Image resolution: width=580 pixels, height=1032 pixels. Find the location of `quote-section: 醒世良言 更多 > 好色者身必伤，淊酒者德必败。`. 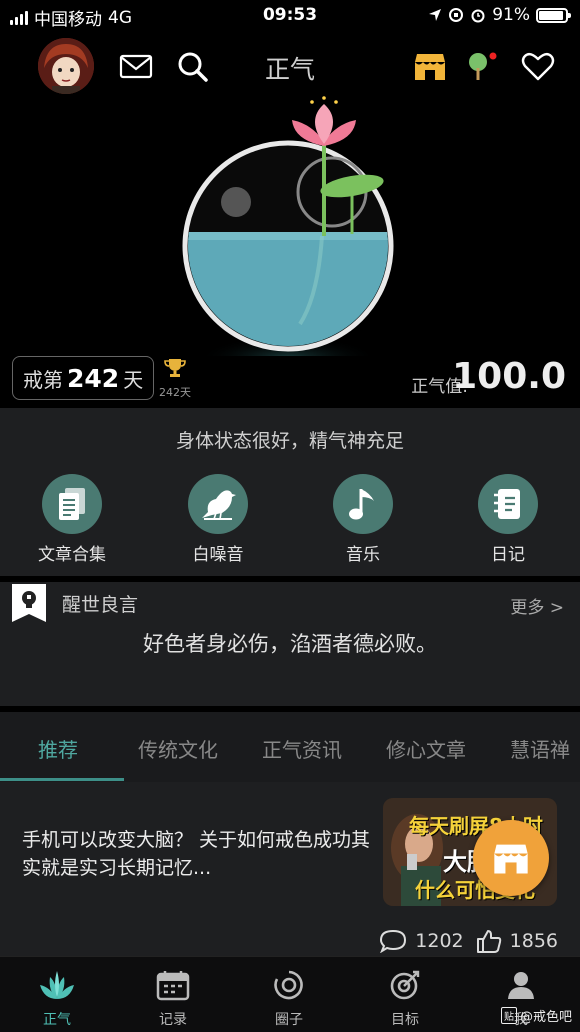

quote-section: 醒世良言 更多 > 好色者身必伤，淊酒者德必败。 is located at coordinates (290, 644).